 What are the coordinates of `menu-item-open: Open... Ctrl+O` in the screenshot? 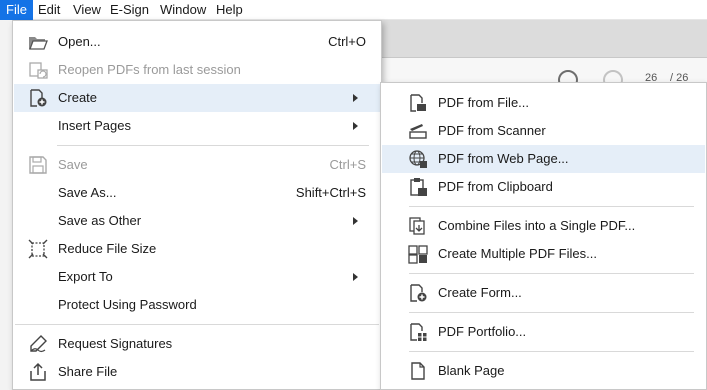 It's located at (197, 42).